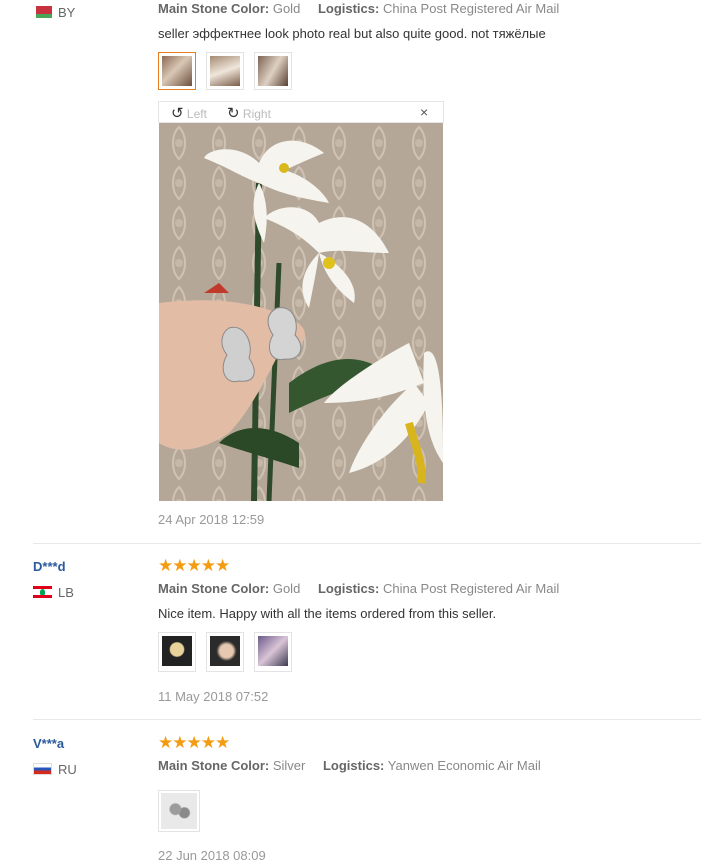  I want to click on close-viewer-button: ×, so click(424, 112).